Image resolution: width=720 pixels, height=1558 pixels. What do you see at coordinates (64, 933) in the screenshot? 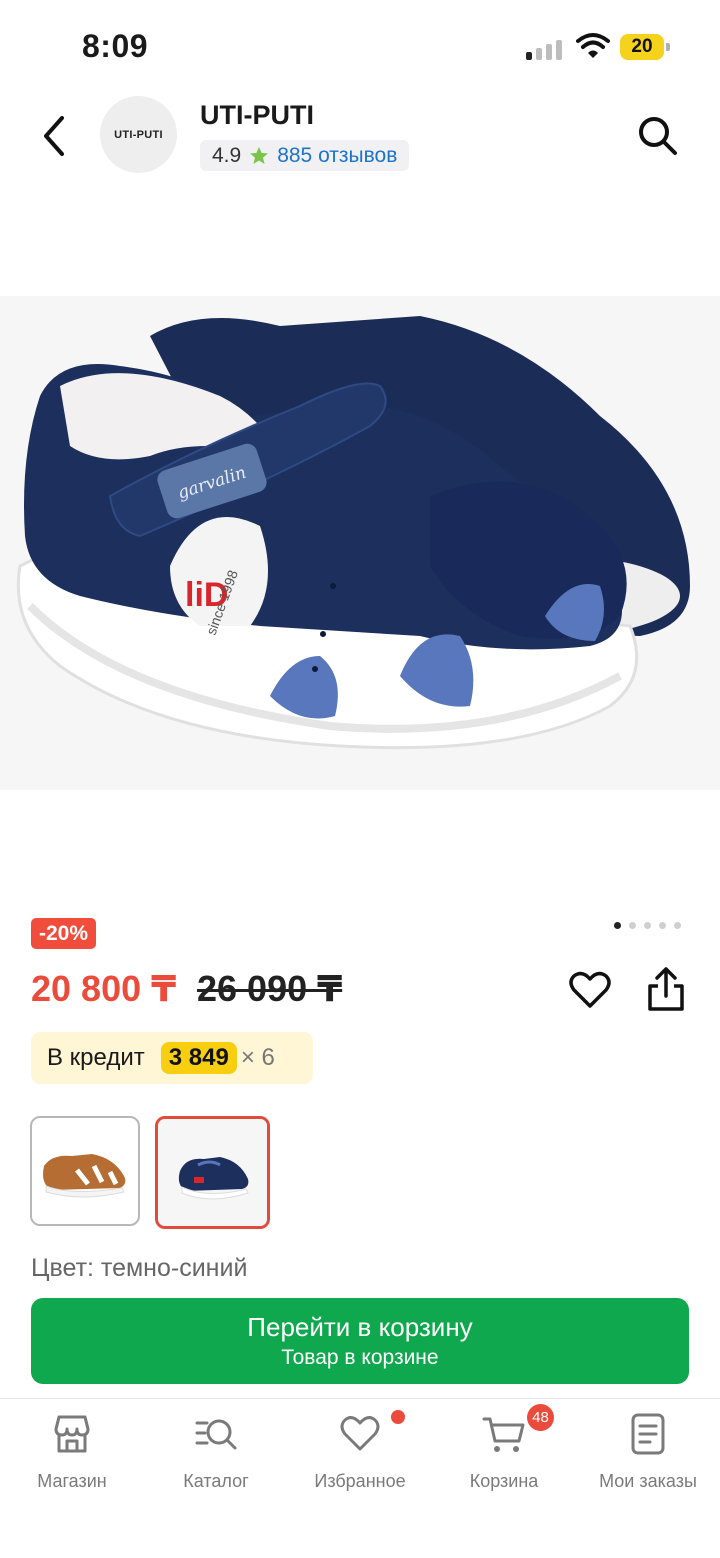
I see `discount-badge: -20%` at bounding box center [64, 933].